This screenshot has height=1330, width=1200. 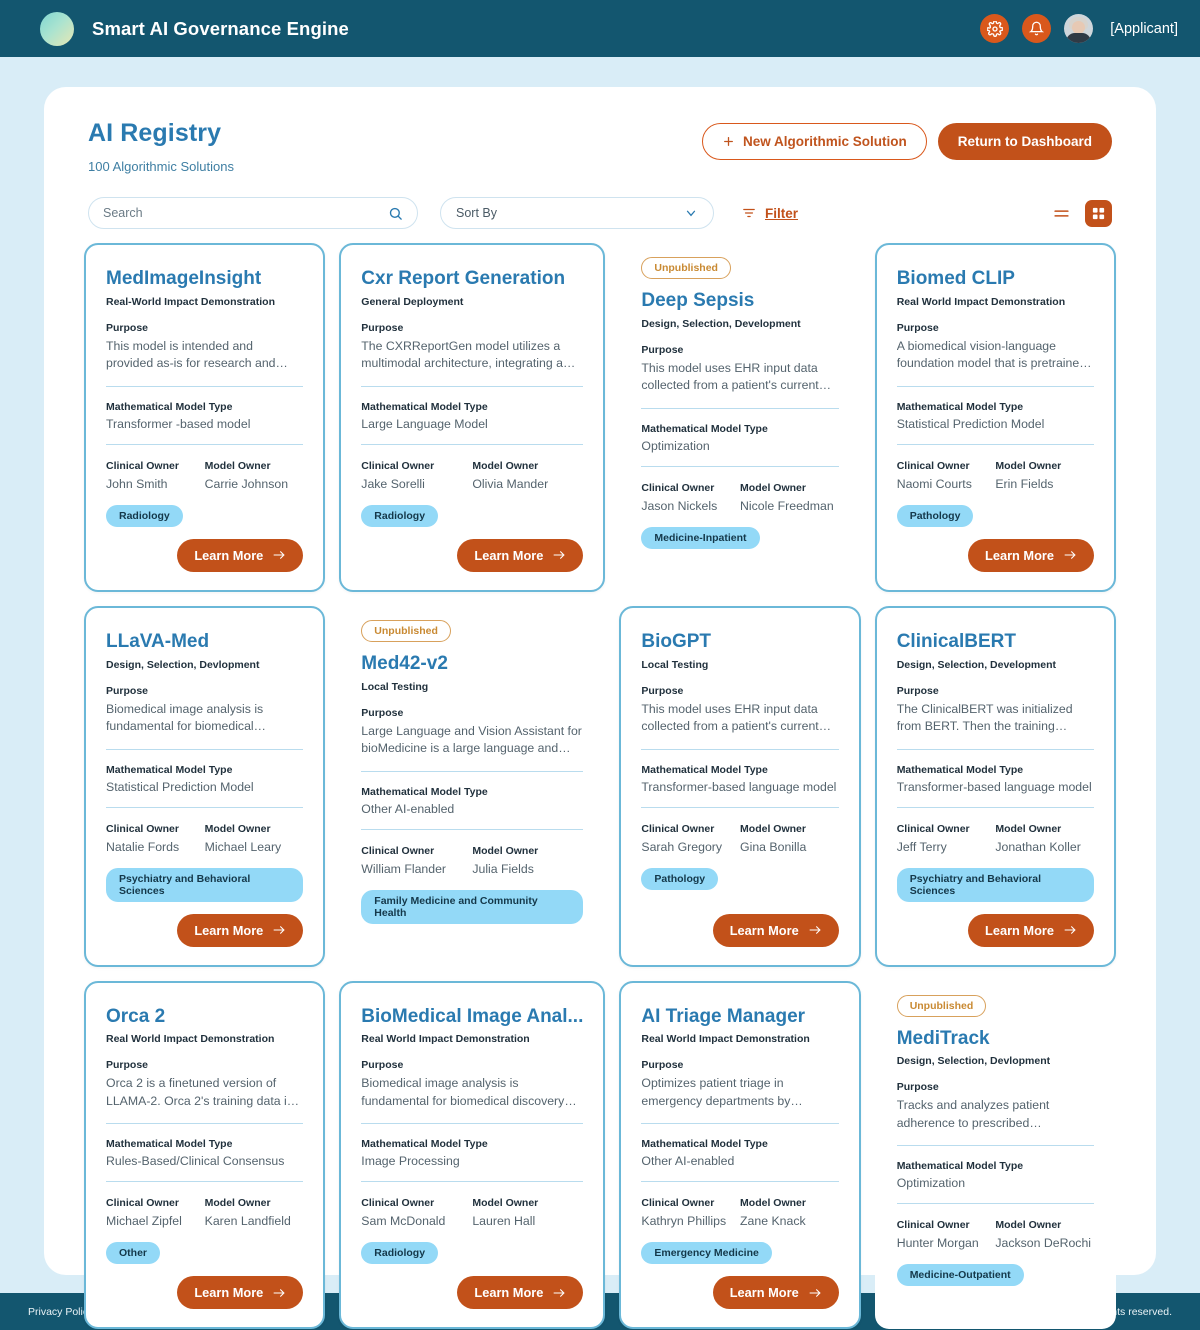 What do you see at coordinates (995, 884) in the screenshot?
I see `specialty-tag: Psychiatry and Behavioral Sciences` at bounding box center [995, 884].